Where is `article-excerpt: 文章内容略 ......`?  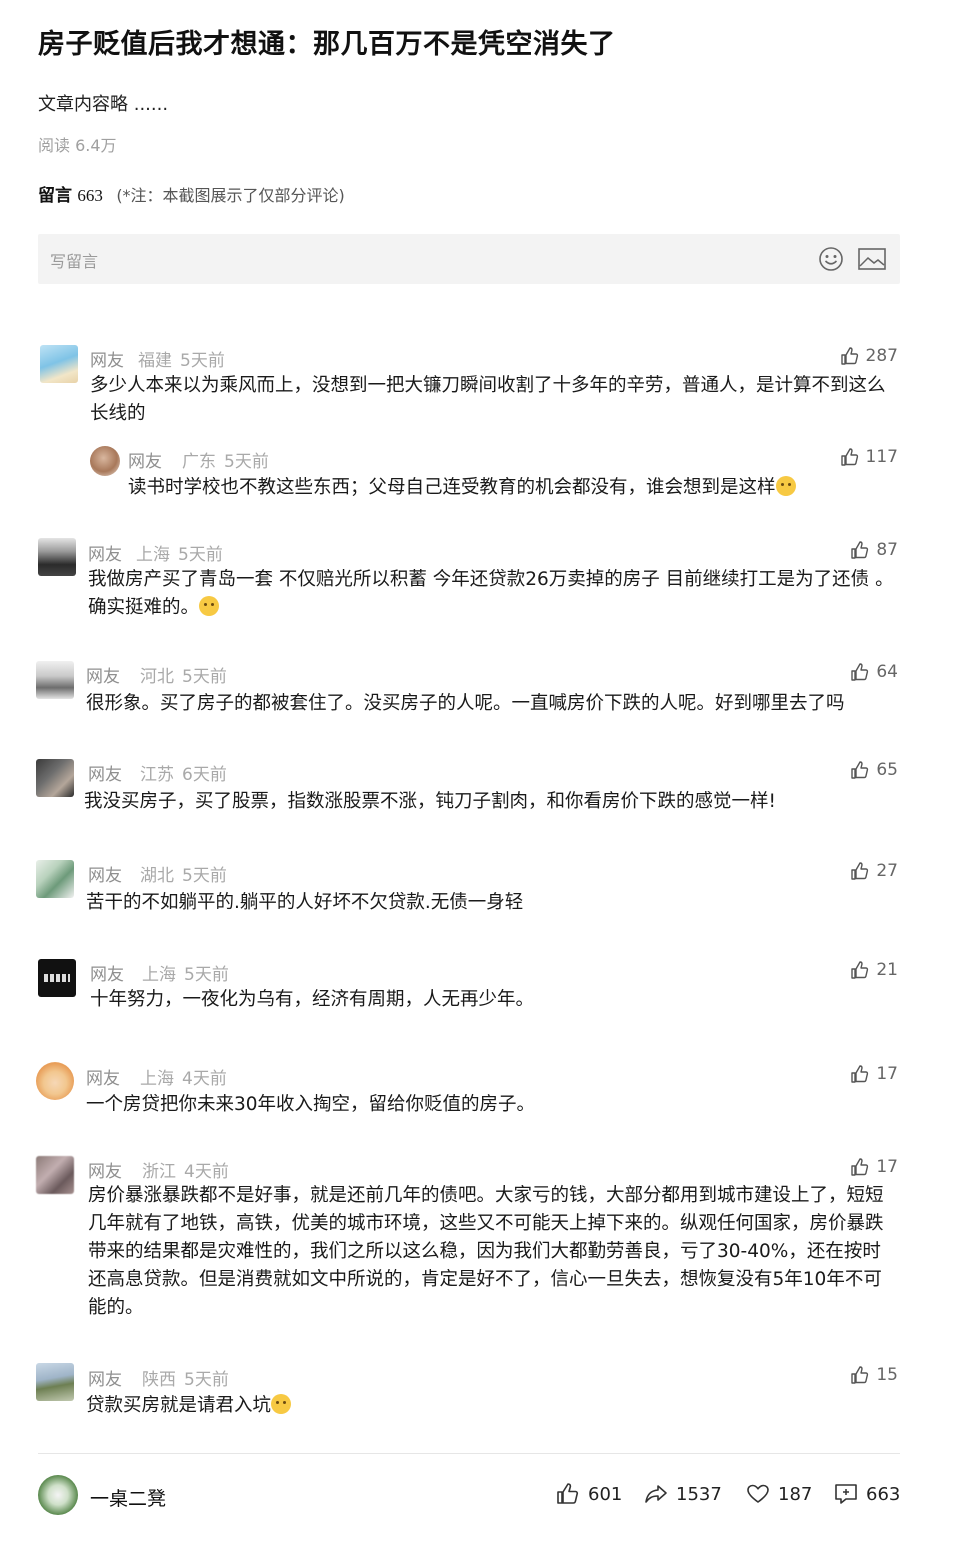 article-excerpt: 文章内容略 ...... is located at coordinates (103, 104).